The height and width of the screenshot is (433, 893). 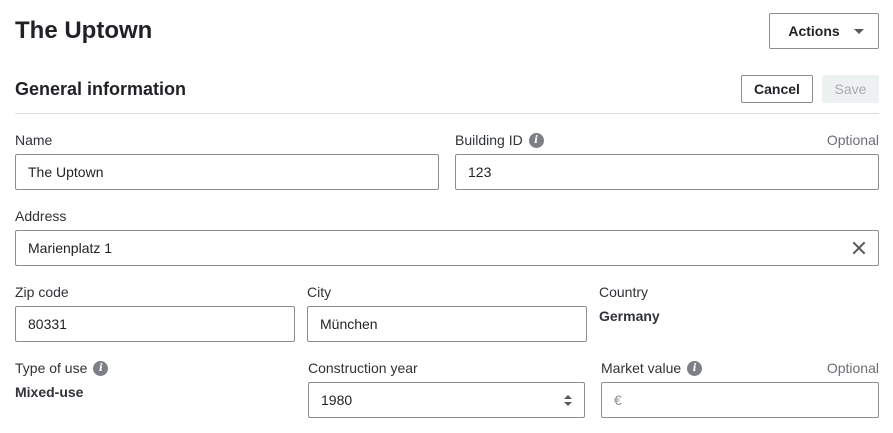 What do you see at coordinates (447, 324) in the screenshot?
I see `city-input: München` at bounding box center [447, 324].